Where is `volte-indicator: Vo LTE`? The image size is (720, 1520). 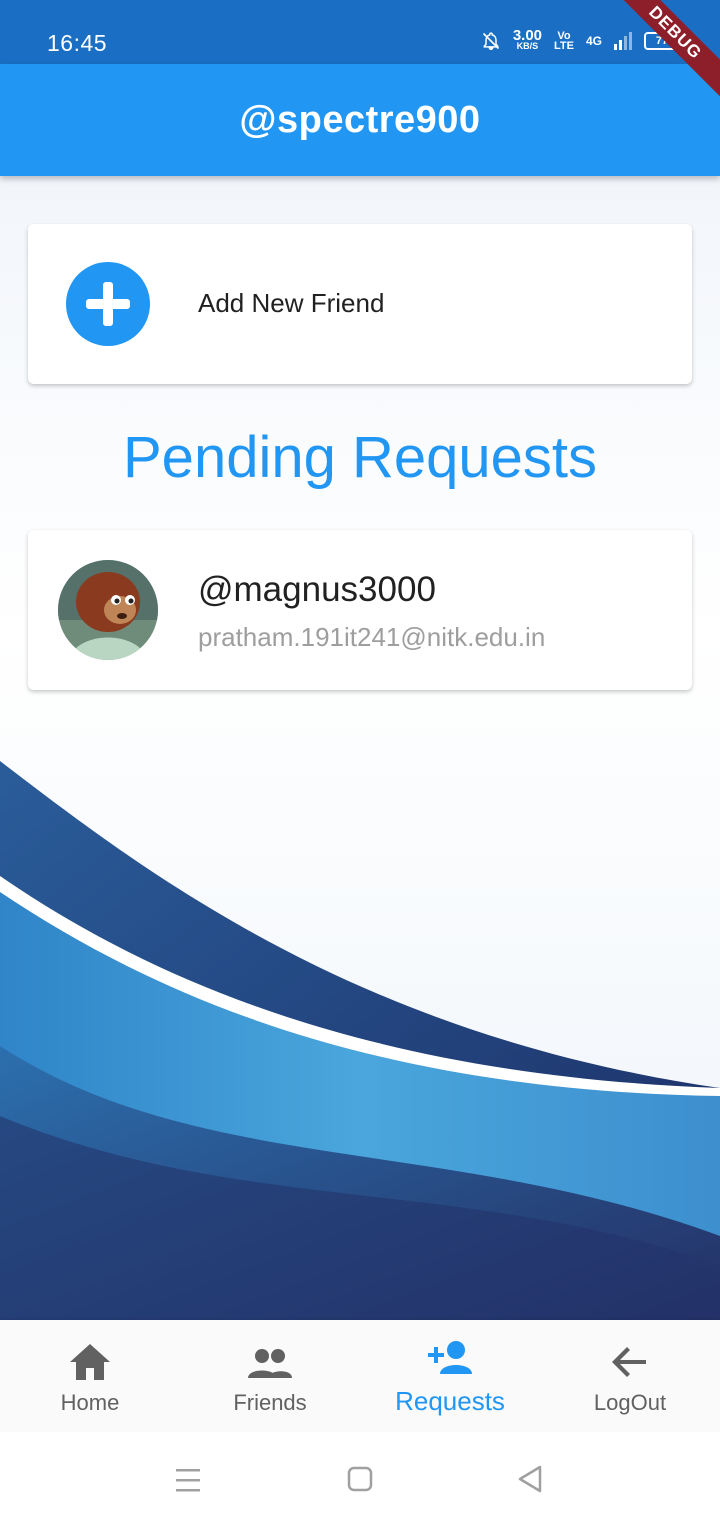 volte-indicator: Vo LTE is located at coordinates (564, 41).